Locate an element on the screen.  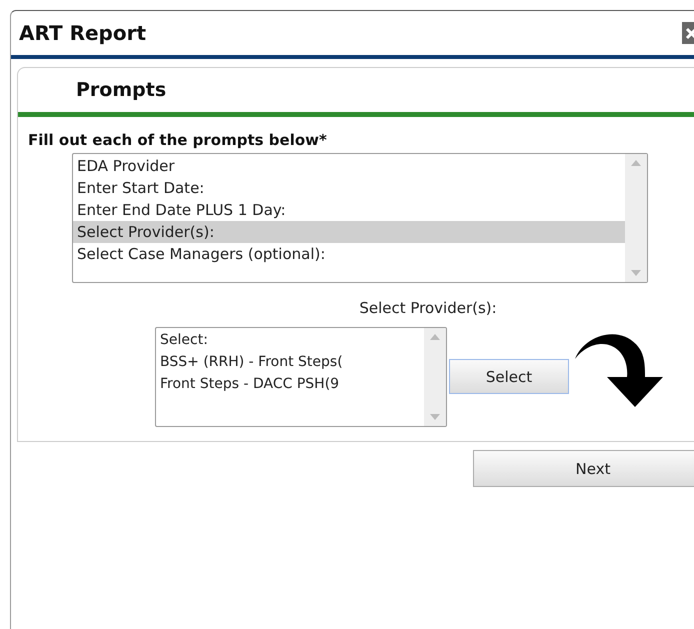
provider-option: Front Steps - DACC PSH(9 is located at coordinates (290, 384).